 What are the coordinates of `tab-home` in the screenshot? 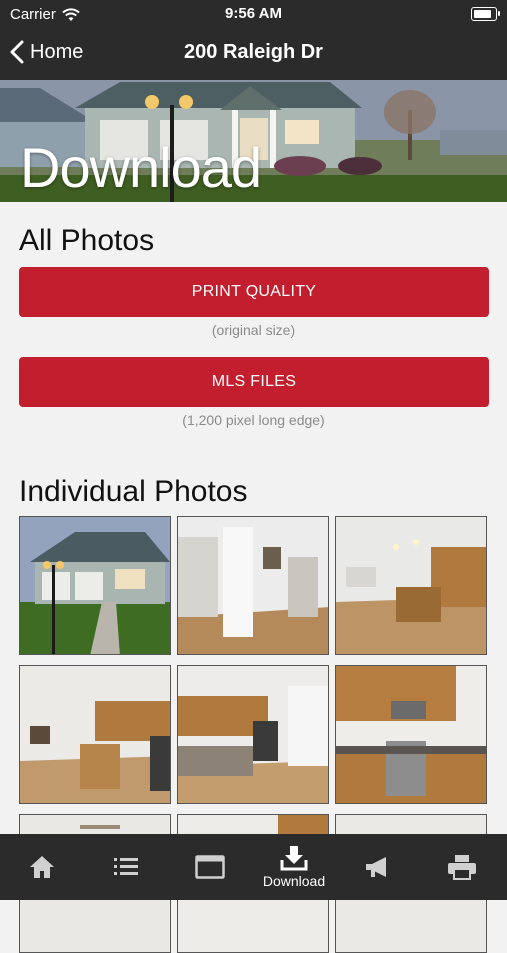 It's located at (42, 867).